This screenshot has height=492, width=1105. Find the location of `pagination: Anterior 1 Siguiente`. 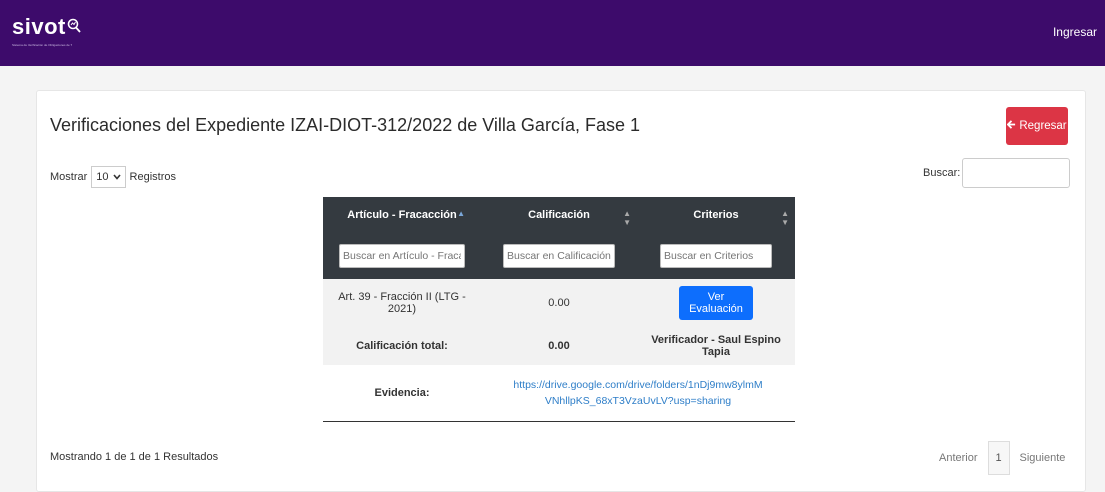

pagination: Anterior 1 Siguiente is located at coordinates (1002, 458).